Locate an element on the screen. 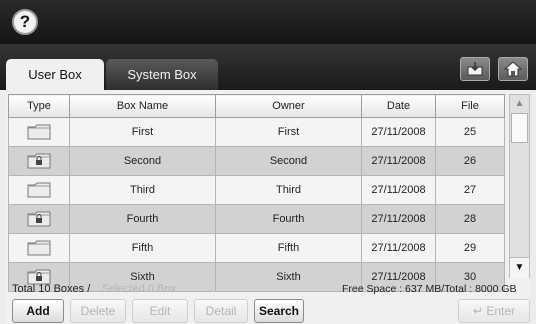  home-icon is located at coordinates (513, 69).